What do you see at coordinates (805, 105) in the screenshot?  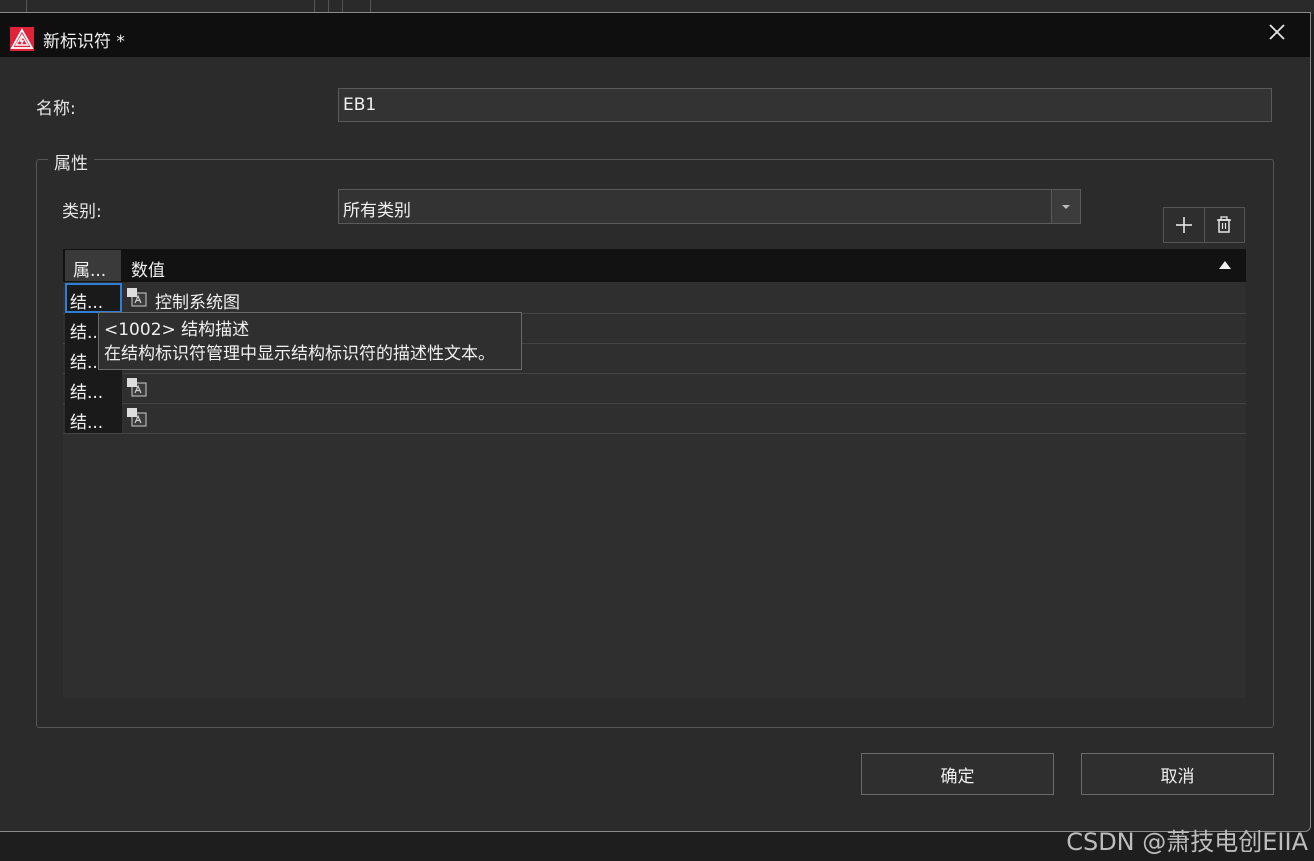 I see `name-input` at bounding box center [805, 105].